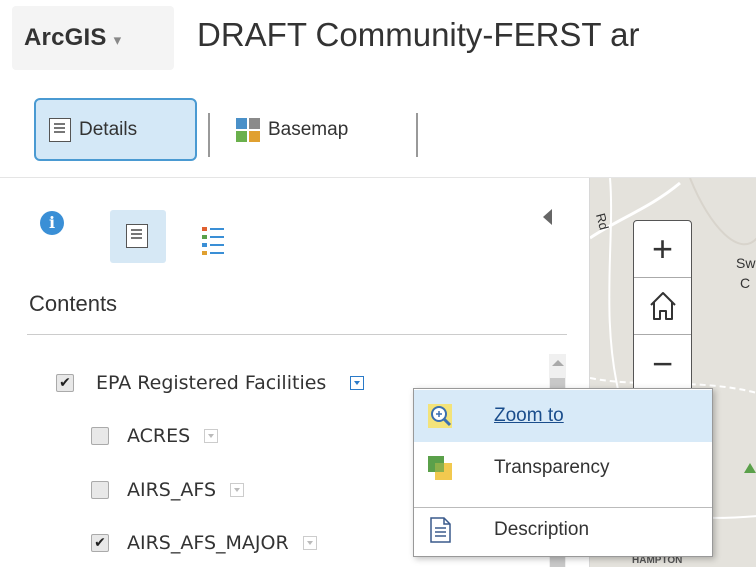  I want to click on zoom-to-icon, so click(440, 416).